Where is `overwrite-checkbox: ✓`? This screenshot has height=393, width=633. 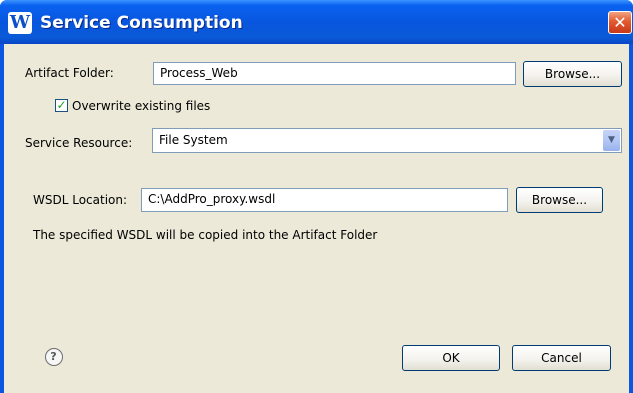
overwrite-checkbox: ✓ is located at coordinates (61, 105).